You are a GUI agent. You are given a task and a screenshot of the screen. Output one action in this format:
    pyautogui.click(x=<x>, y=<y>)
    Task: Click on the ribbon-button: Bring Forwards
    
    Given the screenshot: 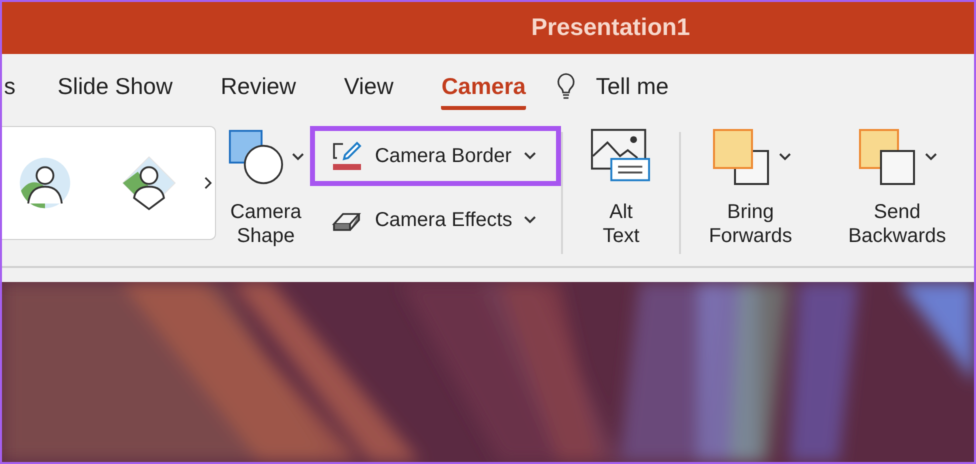 What is the action you would take?
    pyautogui.click(x=750, y=187)
    